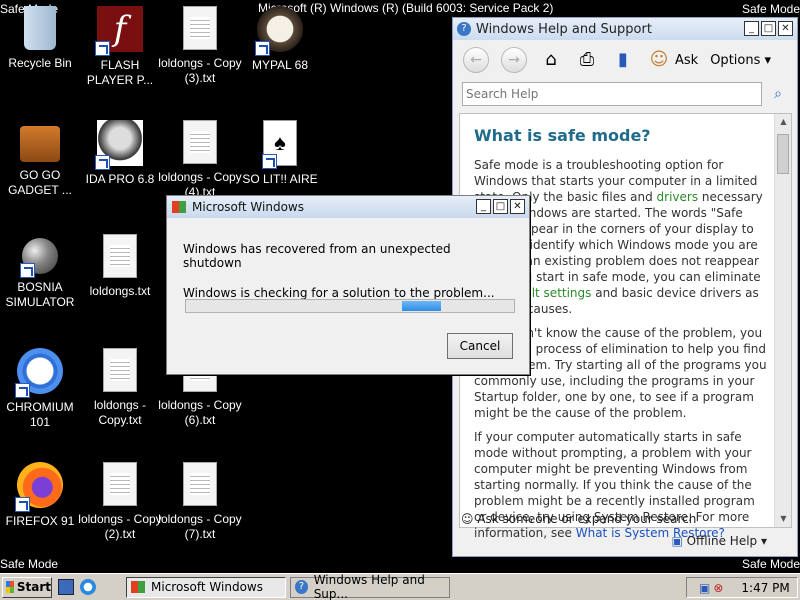  I want to click on desktop-icon-label: CHROMIUM 101, so click(40, 414).